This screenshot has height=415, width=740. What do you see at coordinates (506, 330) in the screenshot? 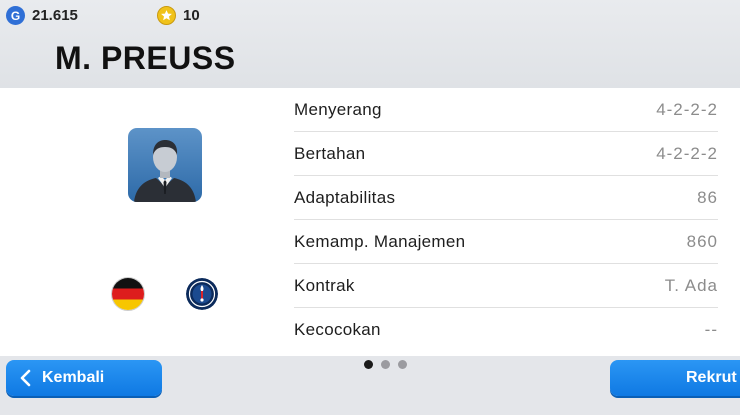
I see `stat-row-kecocokan: Kecocokan --` at bounding box center [506, 330].